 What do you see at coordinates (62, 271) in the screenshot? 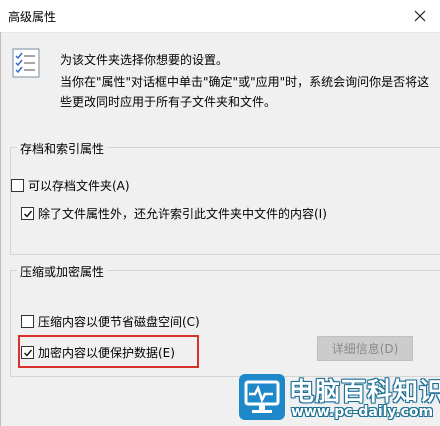
I see `compress-group-label: 压缩或加密属性` at bounding box center [62, 271].